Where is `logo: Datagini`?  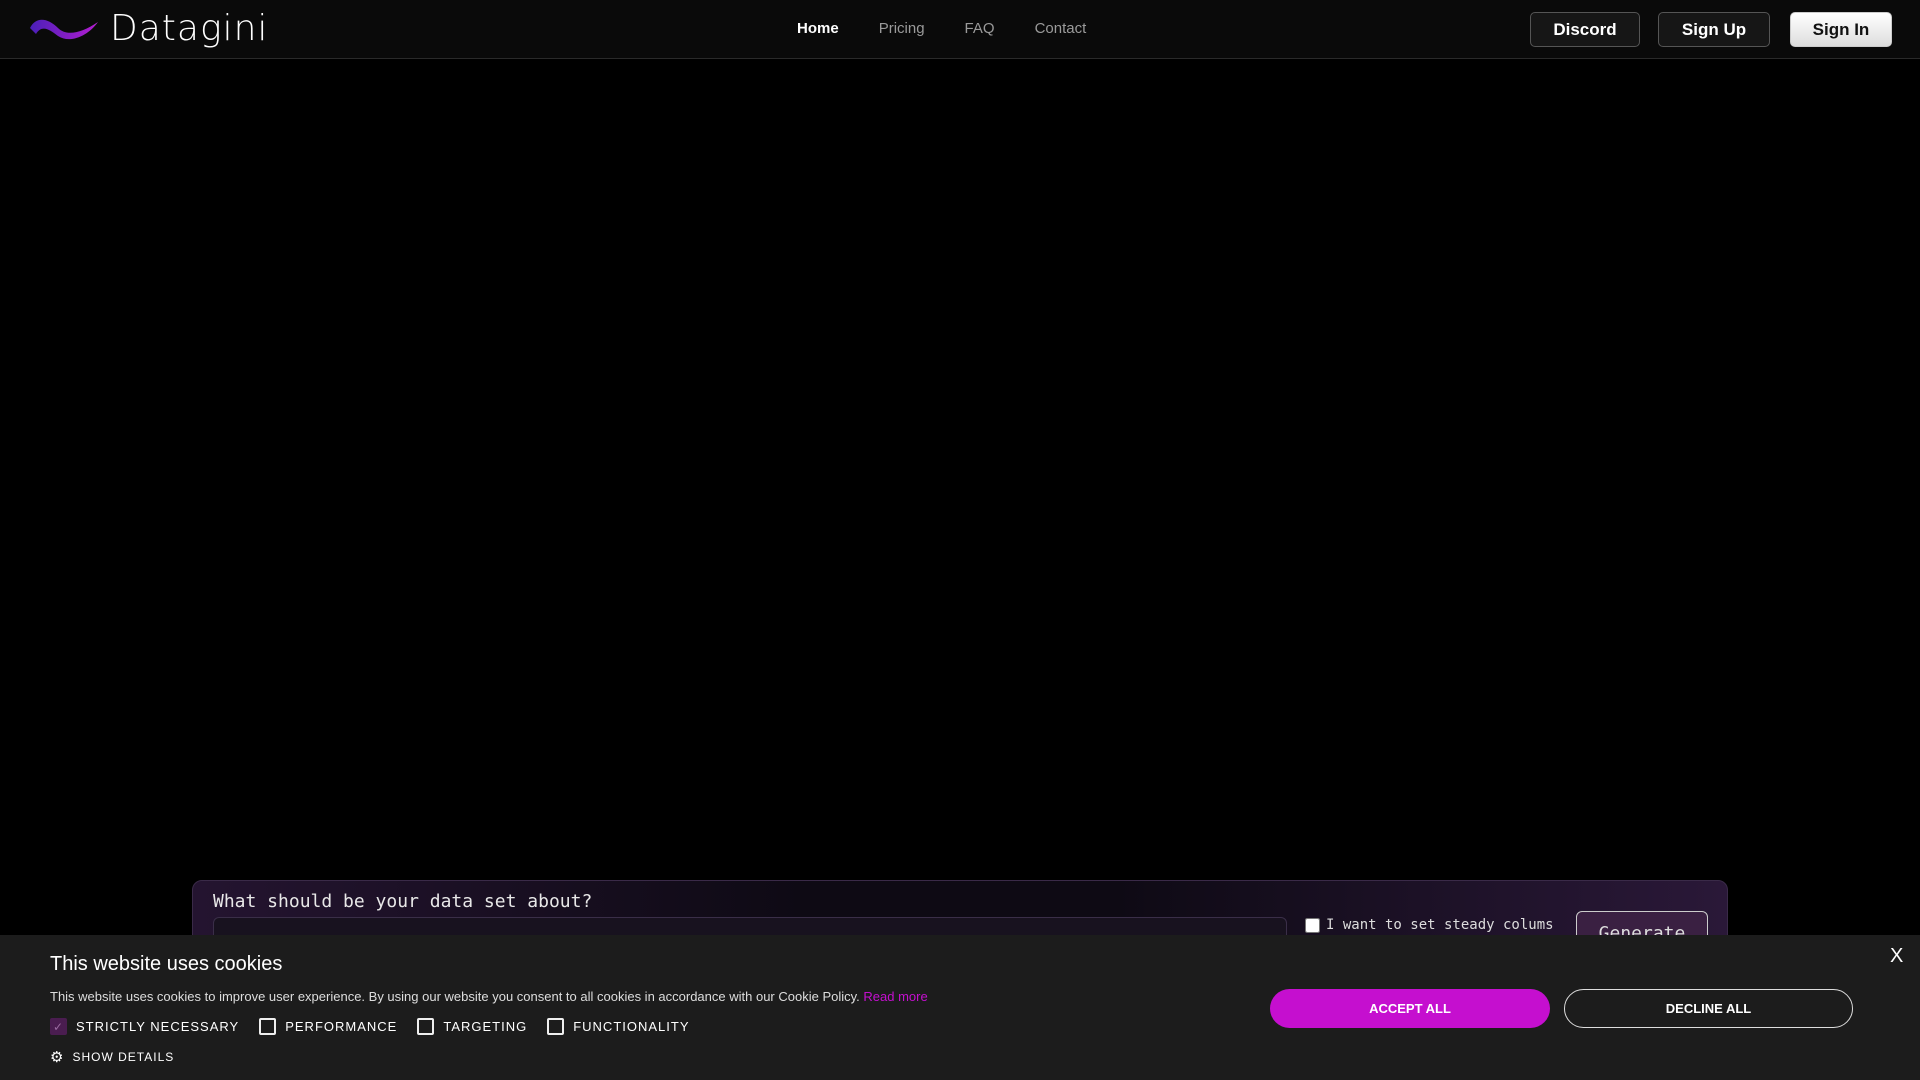
logo: Datagini is located at coordinates (148, 28).